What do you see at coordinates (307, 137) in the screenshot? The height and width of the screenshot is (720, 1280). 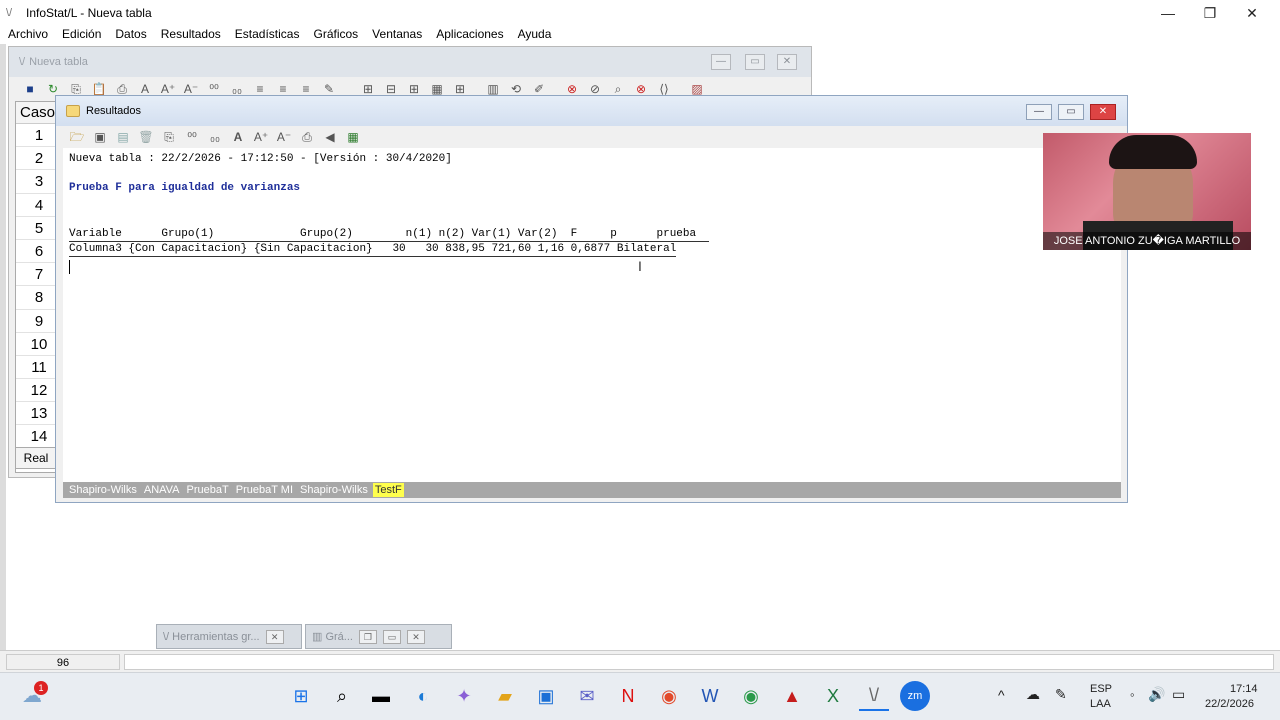 I see `print-icon: ⎙` at bounding box center [307, 137].